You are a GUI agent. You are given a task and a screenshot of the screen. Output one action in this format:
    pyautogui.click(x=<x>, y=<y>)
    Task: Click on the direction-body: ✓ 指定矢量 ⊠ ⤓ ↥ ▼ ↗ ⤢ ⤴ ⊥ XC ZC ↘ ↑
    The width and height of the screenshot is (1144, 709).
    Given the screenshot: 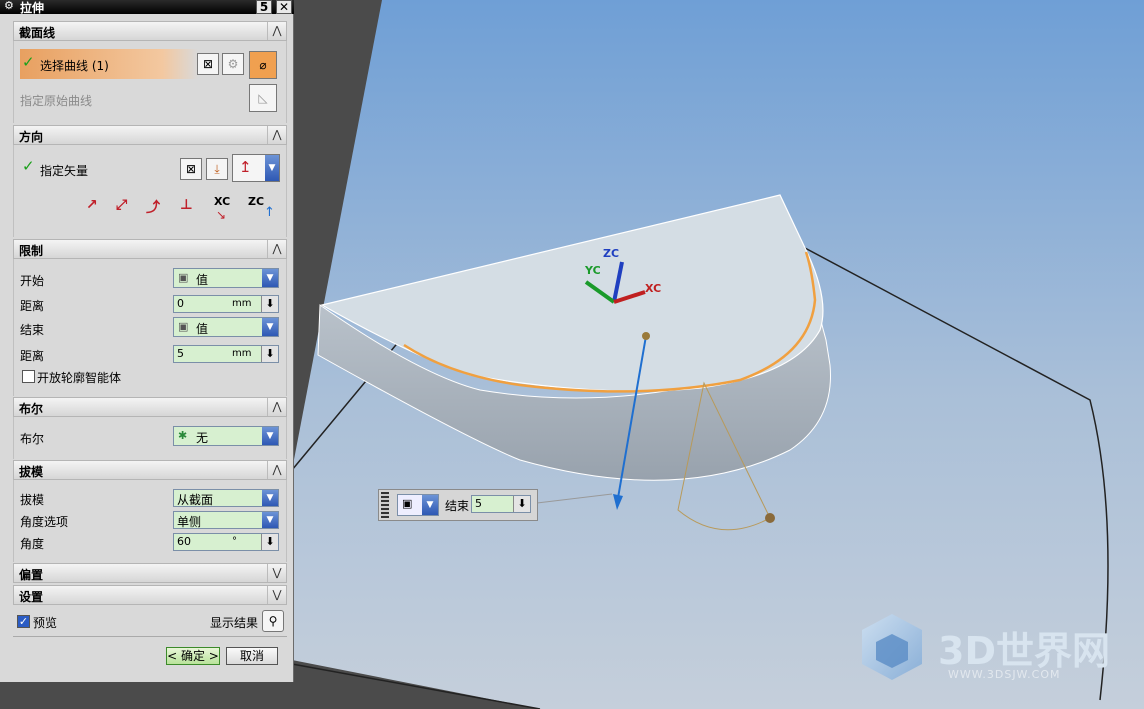 What is the action you would take?
    pyautogui.click(x=150, y=191)
    